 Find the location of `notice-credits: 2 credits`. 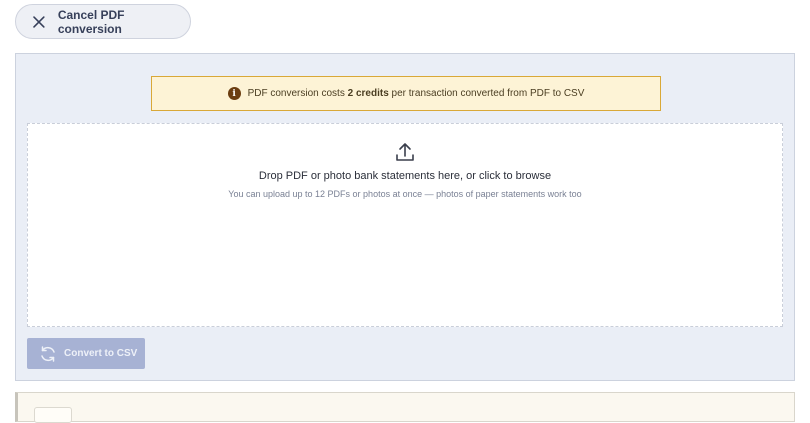

notice-credits: 2 credits is located at coordinates (368, 93).